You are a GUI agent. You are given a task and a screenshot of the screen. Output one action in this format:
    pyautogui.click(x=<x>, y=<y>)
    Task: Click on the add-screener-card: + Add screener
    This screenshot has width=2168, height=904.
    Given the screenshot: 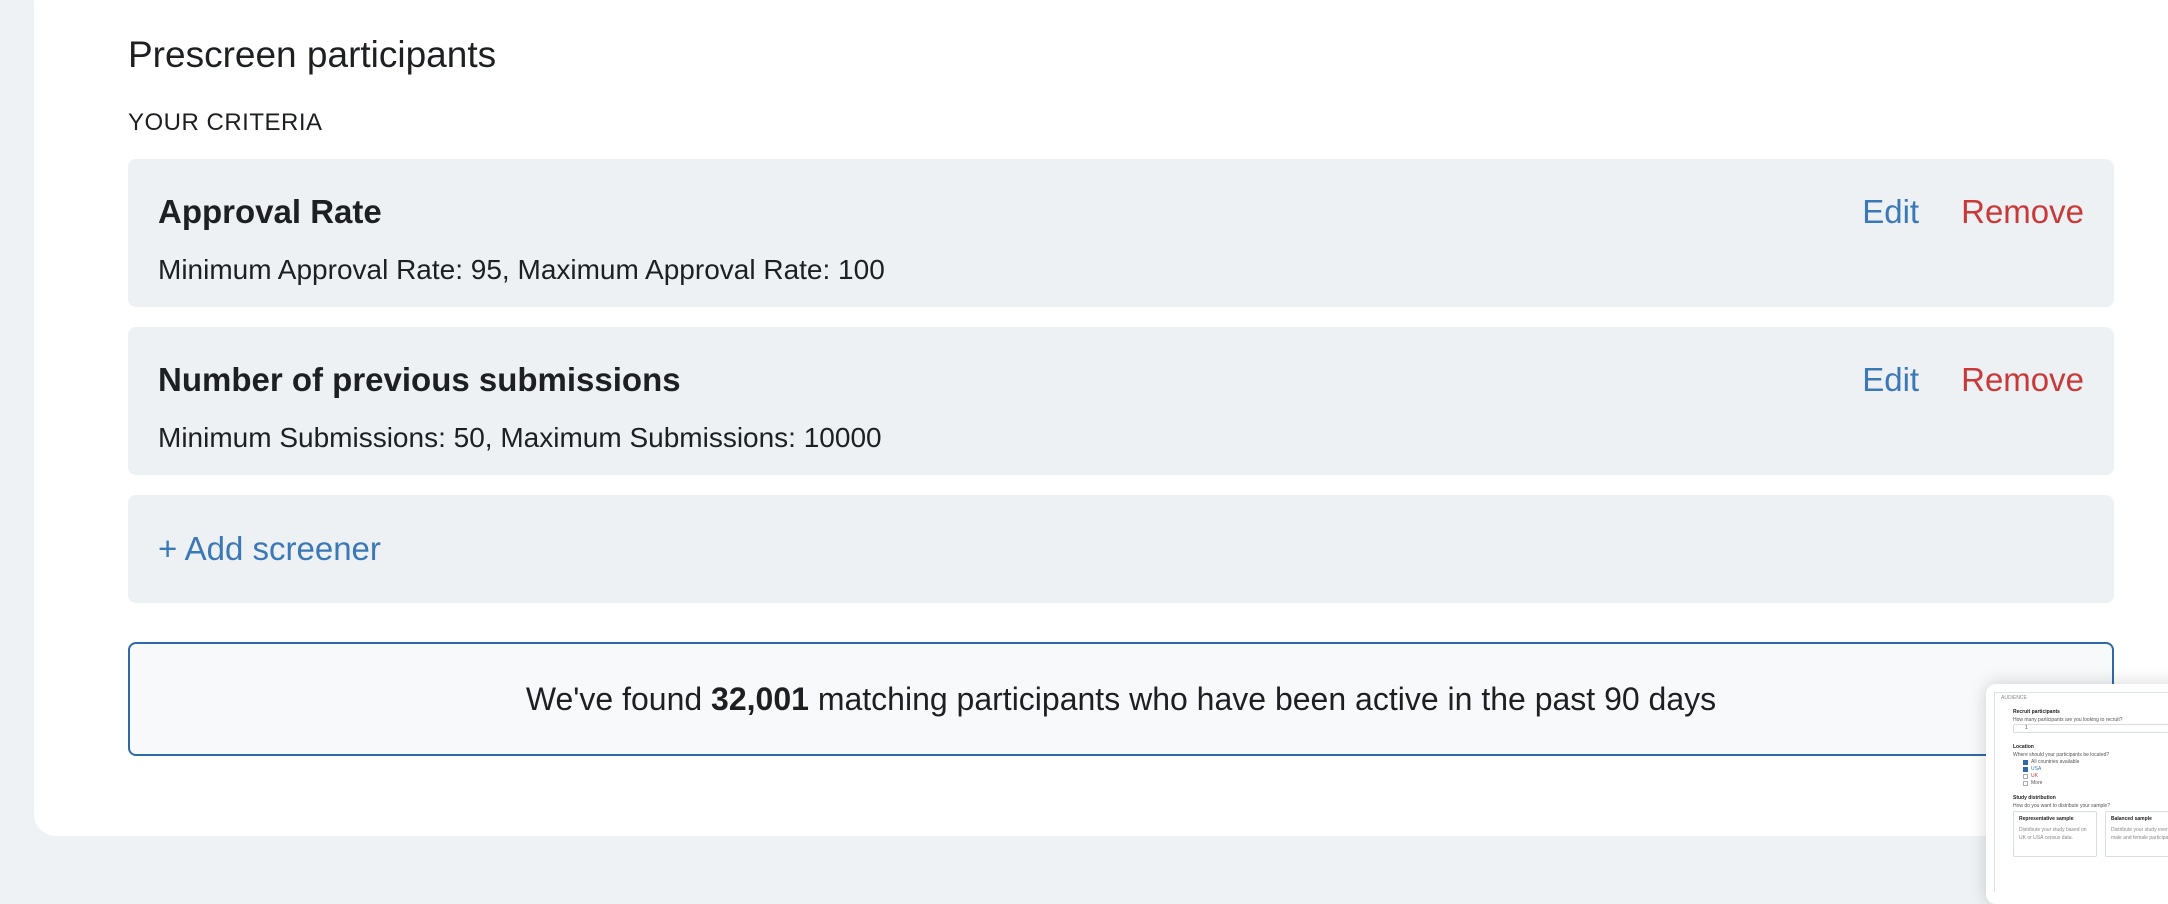 What is the action you would take?
    pyautogui.click(x=1121, y=549)
    